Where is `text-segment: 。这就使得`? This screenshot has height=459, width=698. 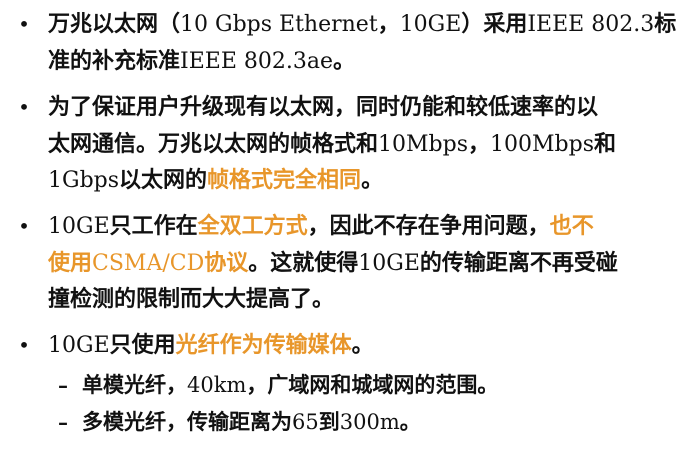 text-segment: 。这就使得 is located at coordinates (303, 262).